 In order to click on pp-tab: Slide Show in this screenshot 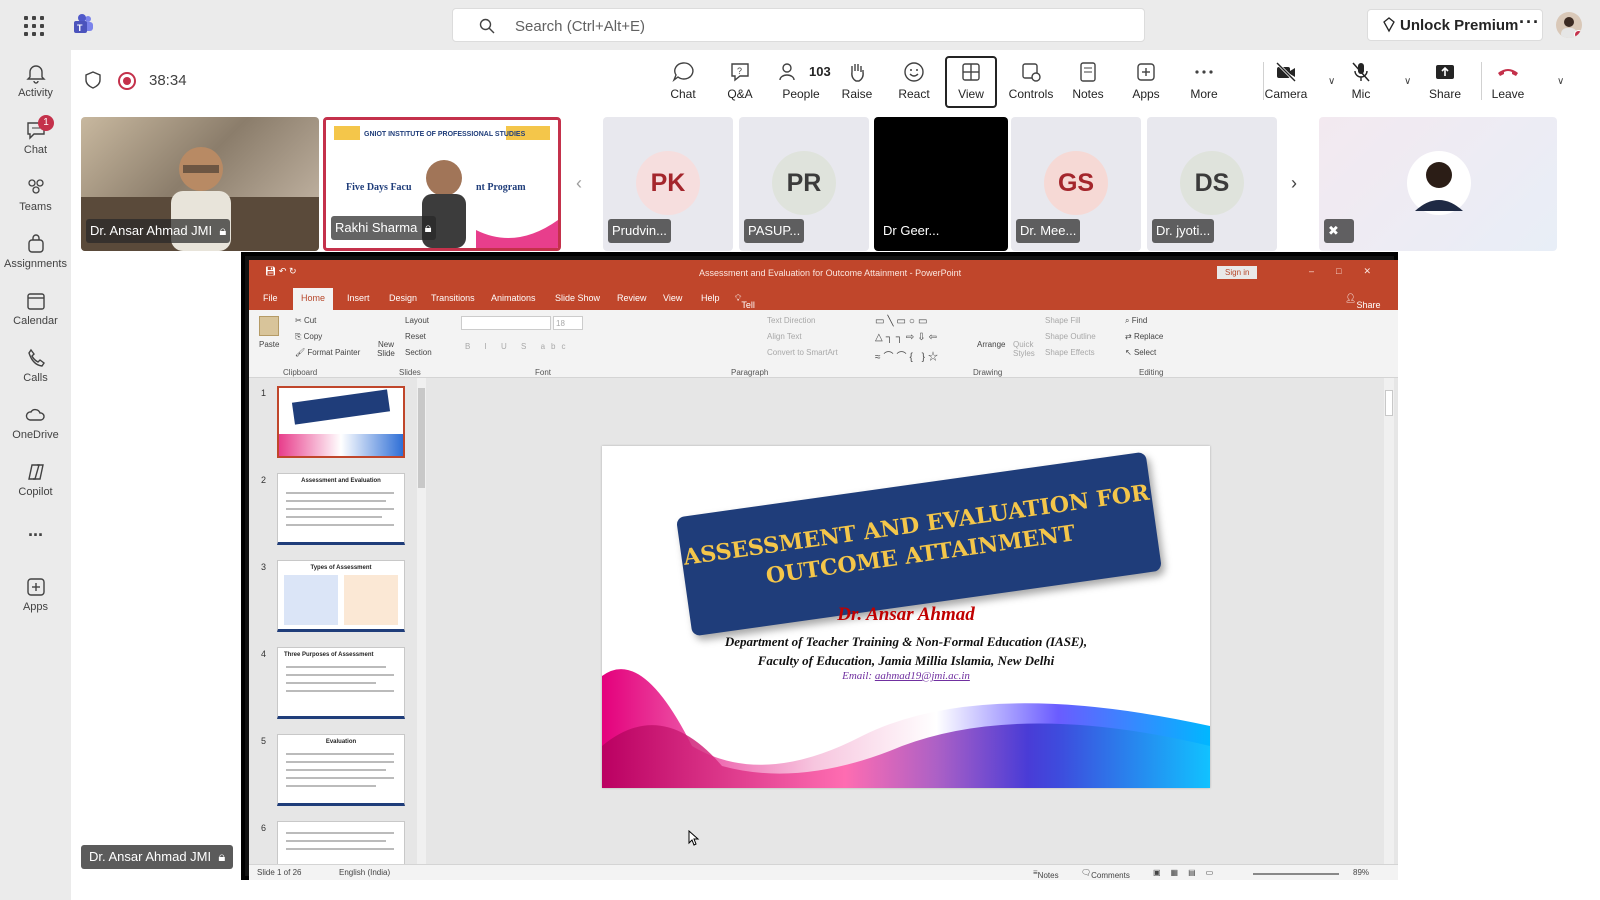, I will do `click(577, 298)`.